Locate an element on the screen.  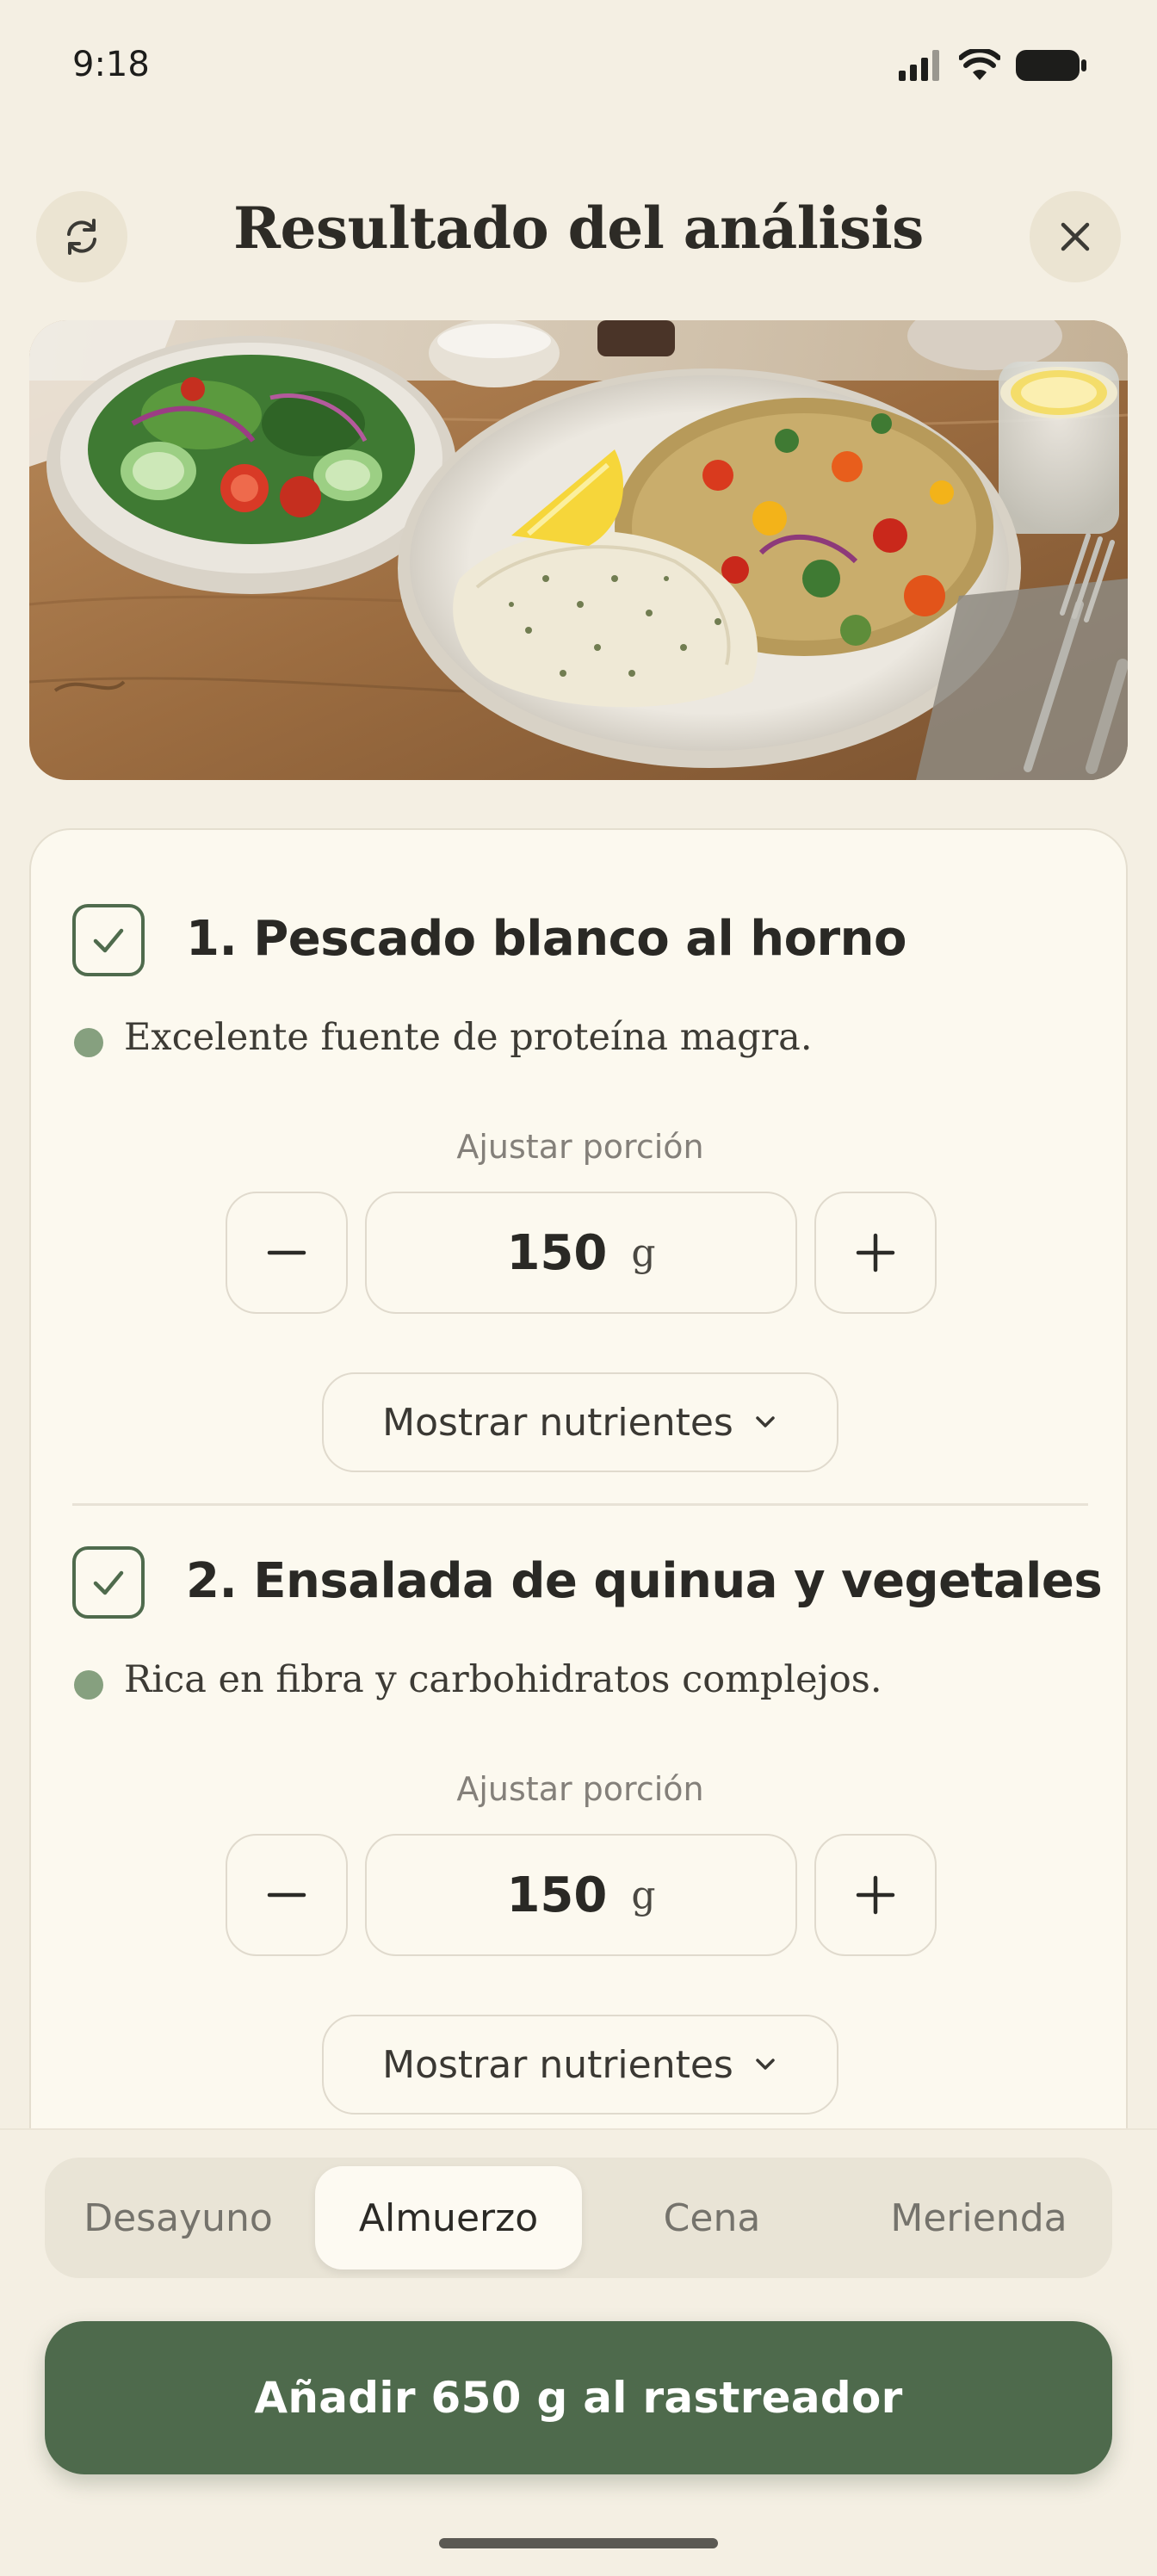
food-name: 1. Pescado blanco al horno is located at coordinates (547, 939).